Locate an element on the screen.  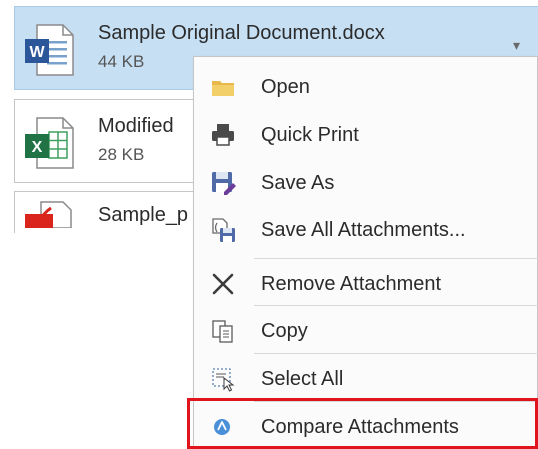
compare-attachments-highlight is located at coordinates (362, 423).